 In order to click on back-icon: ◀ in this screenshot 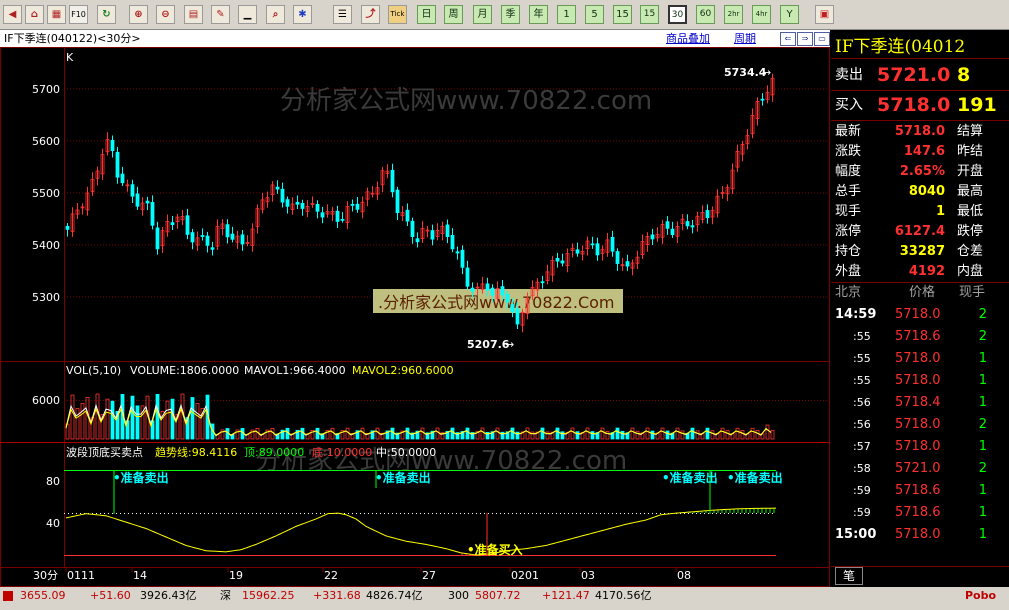, I will do `click(12, 14)`.